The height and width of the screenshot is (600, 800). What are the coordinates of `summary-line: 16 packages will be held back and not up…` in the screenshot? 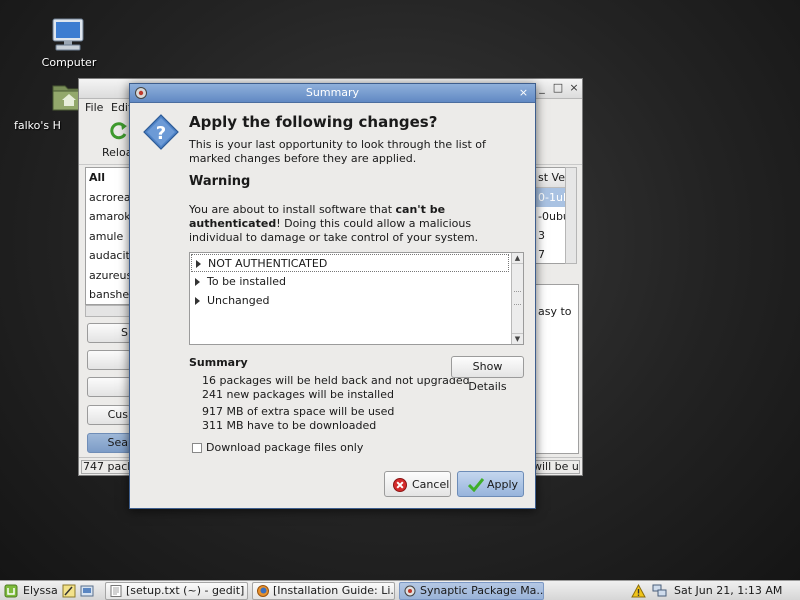 It's located at (336, 380).